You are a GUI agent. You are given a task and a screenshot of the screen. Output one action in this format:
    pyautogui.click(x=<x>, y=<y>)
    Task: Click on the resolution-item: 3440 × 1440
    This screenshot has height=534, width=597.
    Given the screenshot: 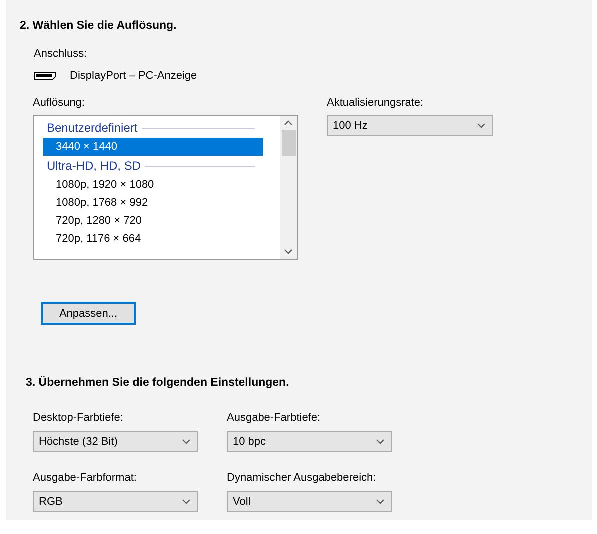 What is the action you would take?
    pyautogui.click(x=153, y=147)
    